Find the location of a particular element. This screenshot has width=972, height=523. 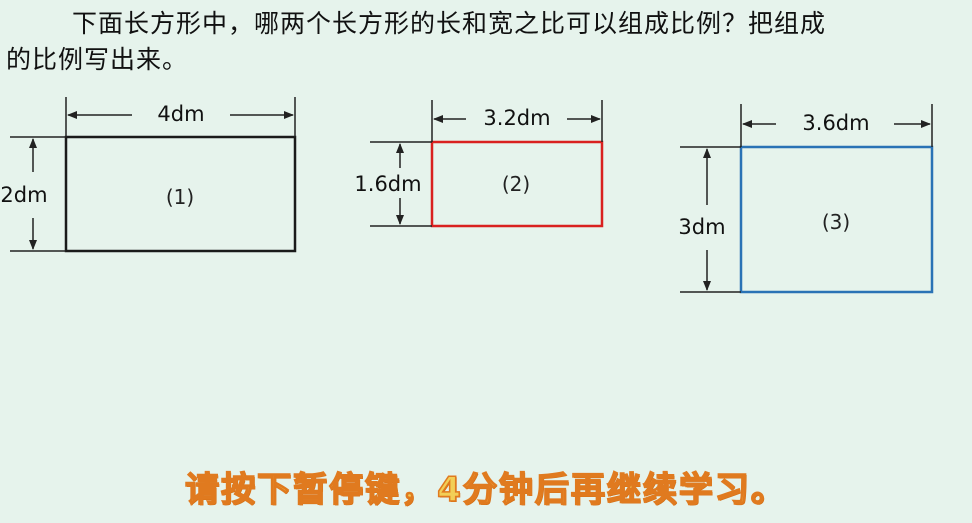

rectangle-2-length-arrowhead-right is located at coordinates (596, 119).